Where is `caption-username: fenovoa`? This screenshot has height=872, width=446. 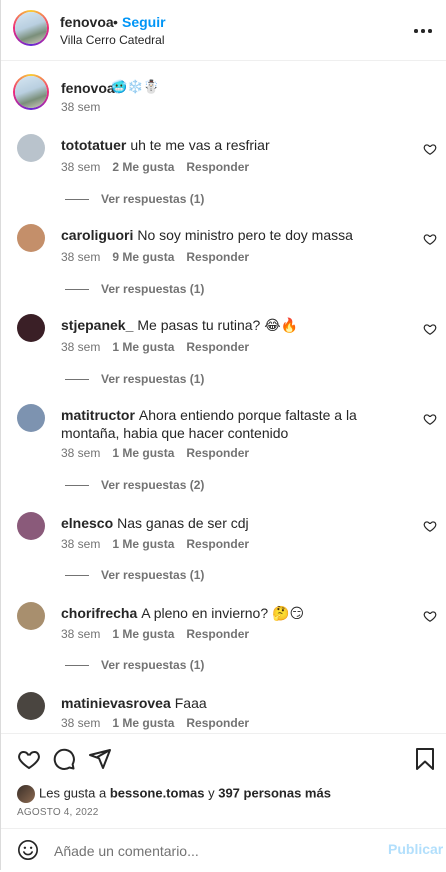
caption-username: fenovoa is located at coordinates (88, 88).